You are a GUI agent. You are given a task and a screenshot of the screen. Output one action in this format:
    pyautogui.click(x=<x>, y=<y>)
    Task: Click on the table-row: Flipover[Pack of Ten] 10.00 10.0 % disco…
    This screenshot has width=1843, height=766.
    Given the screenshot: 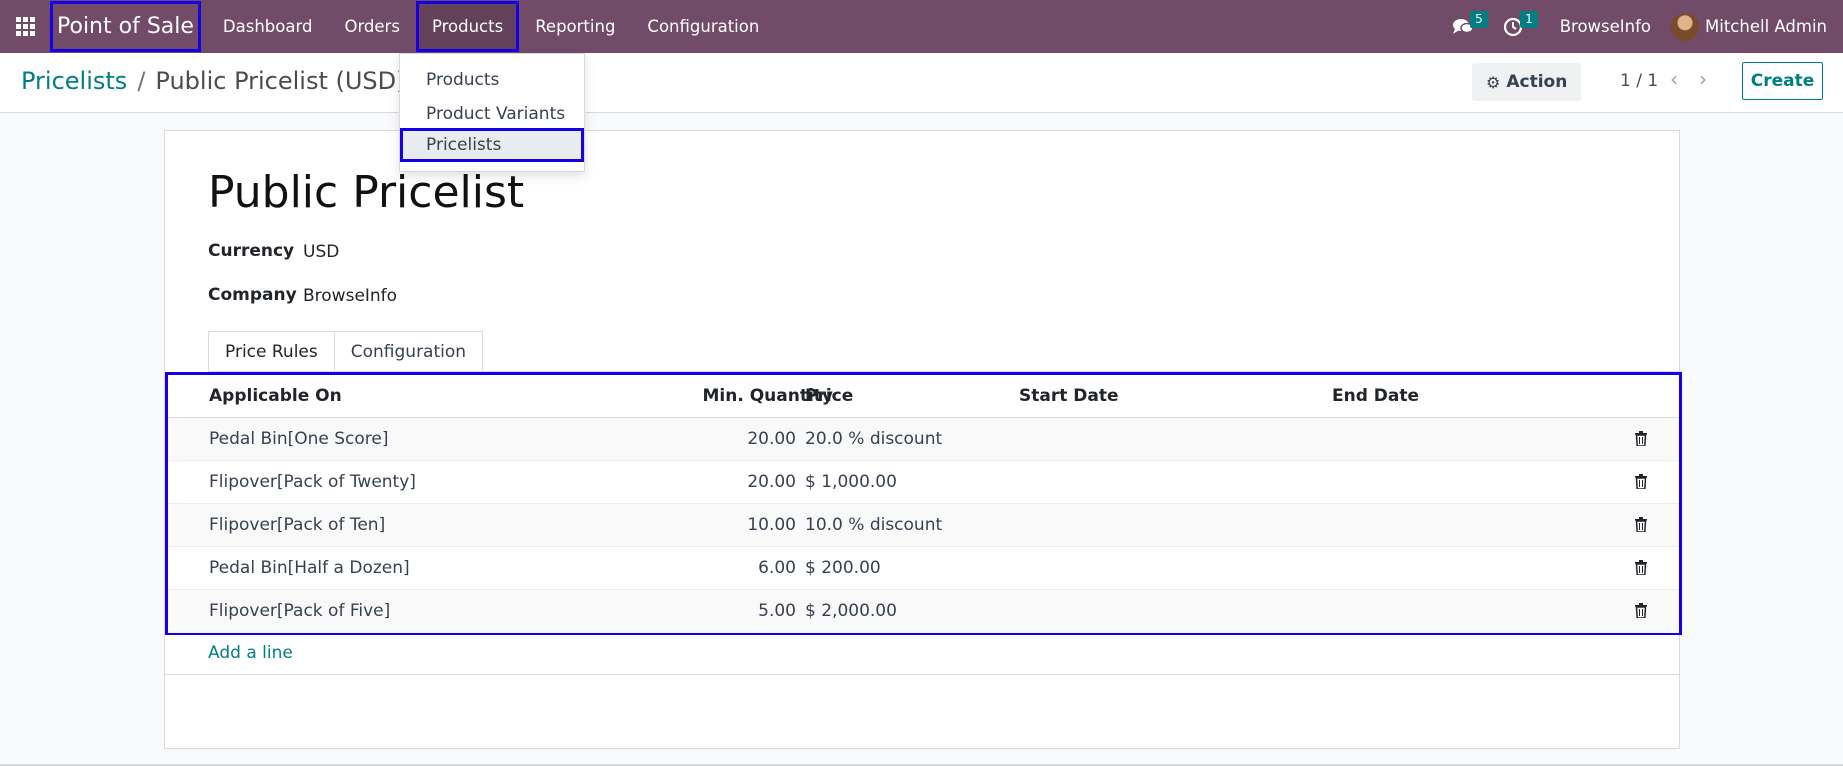 What is the action you would take?
    pyautogui.click(x=923, y=525)
    